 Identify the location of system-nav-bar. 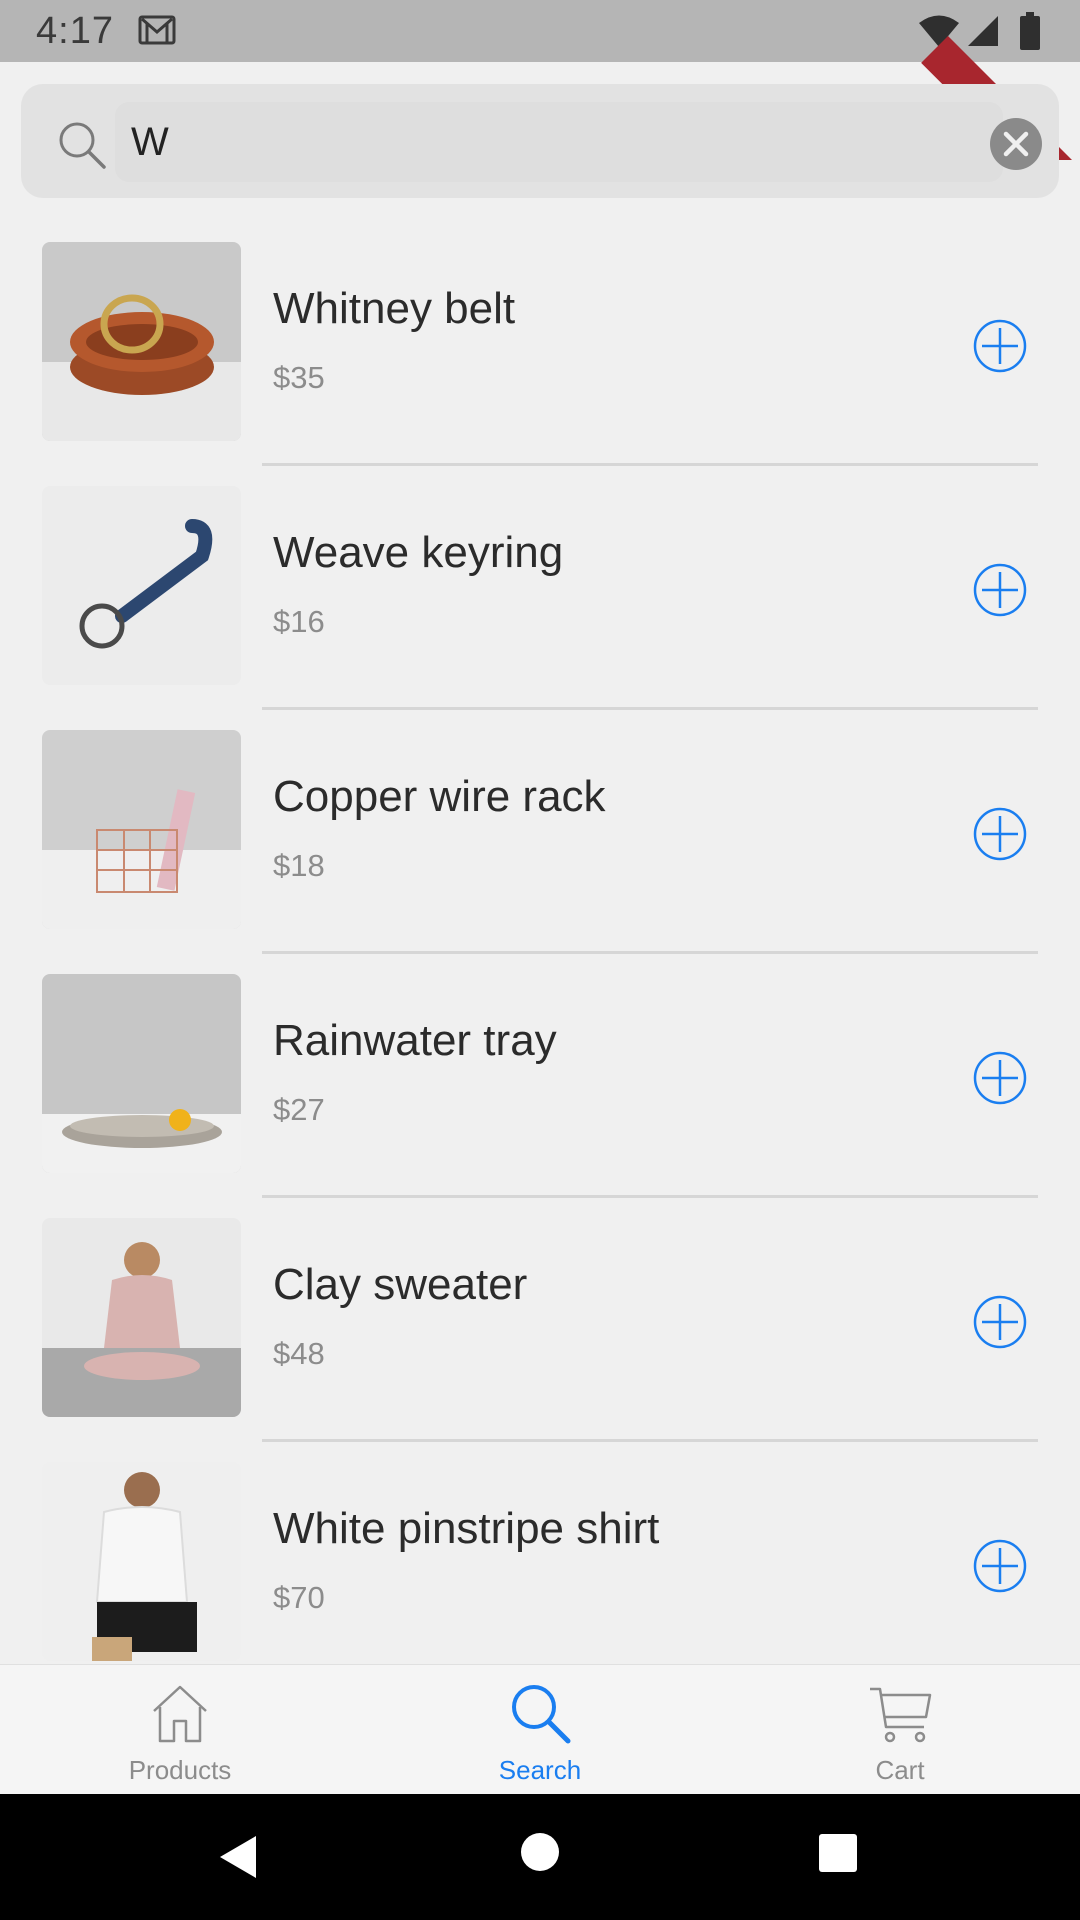
(540, 1857).